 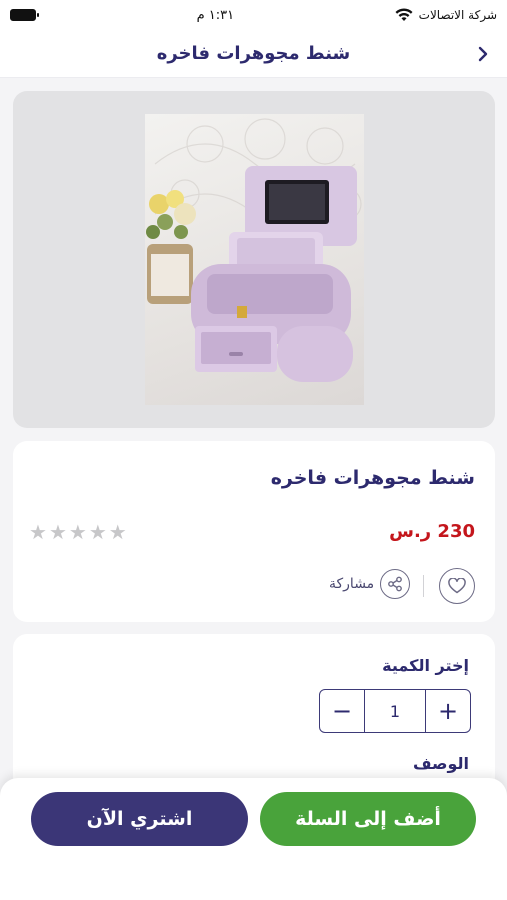 What do you see at coordinates (352, 584) in the screenshot?
I see `share-label: مشاركة` at bounding box center [352, 584].